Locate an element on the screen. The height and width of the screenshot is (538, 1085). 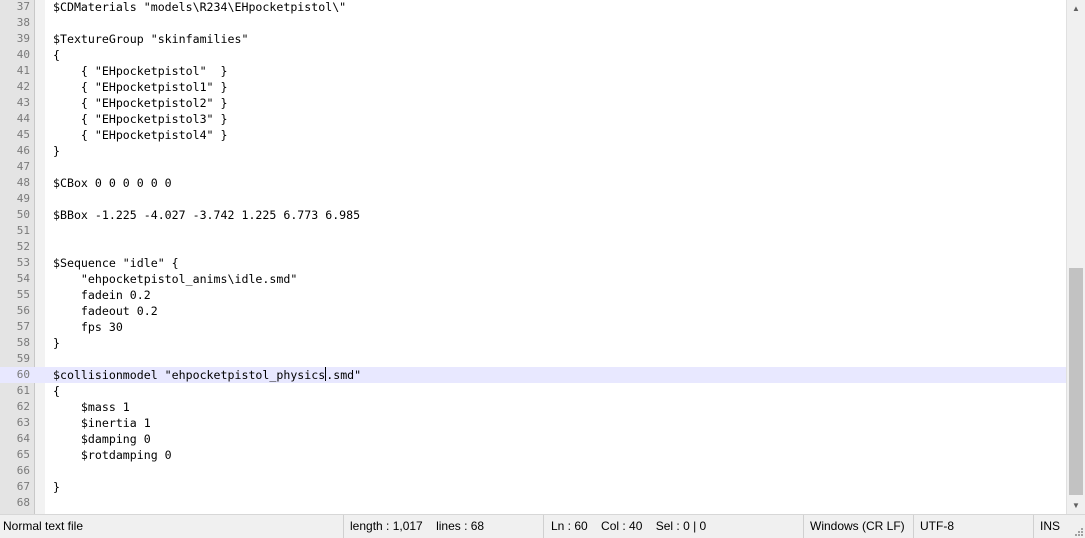
line-number: 45 is located at coordinates (23, 134).